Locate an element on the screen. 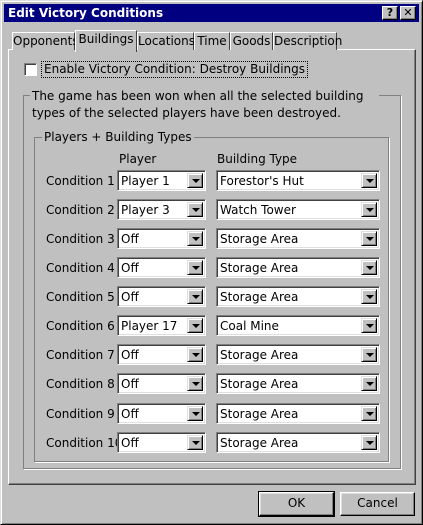 The width and height of the screenshot is (423, 525). player-select: Player 1 is located at coordinates (161, 180).